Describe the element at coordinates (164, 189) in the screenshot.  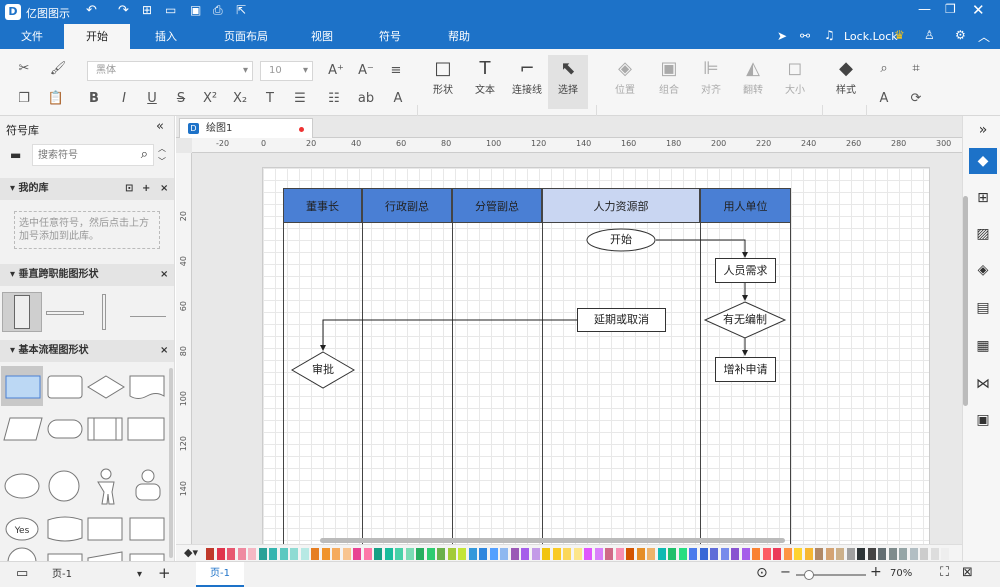
I see `section-close-icon: ×` at that location.